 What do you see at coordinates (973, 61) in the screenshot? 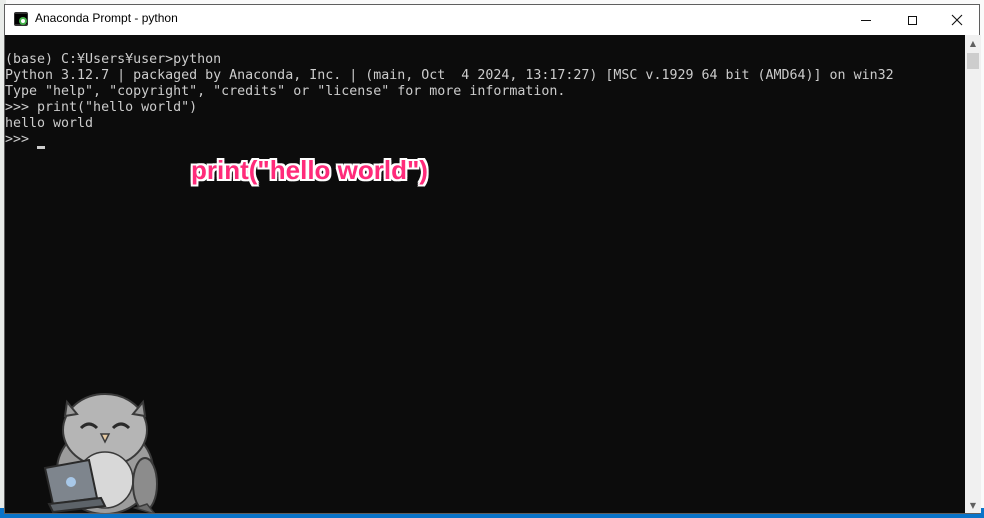
I see `scroll-thumb` at bounding box center [973, 61].